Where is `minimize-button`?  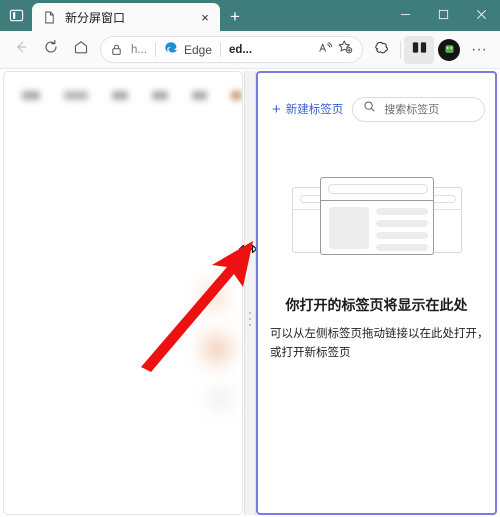
minimize-button is located at coordinates (405, 15).